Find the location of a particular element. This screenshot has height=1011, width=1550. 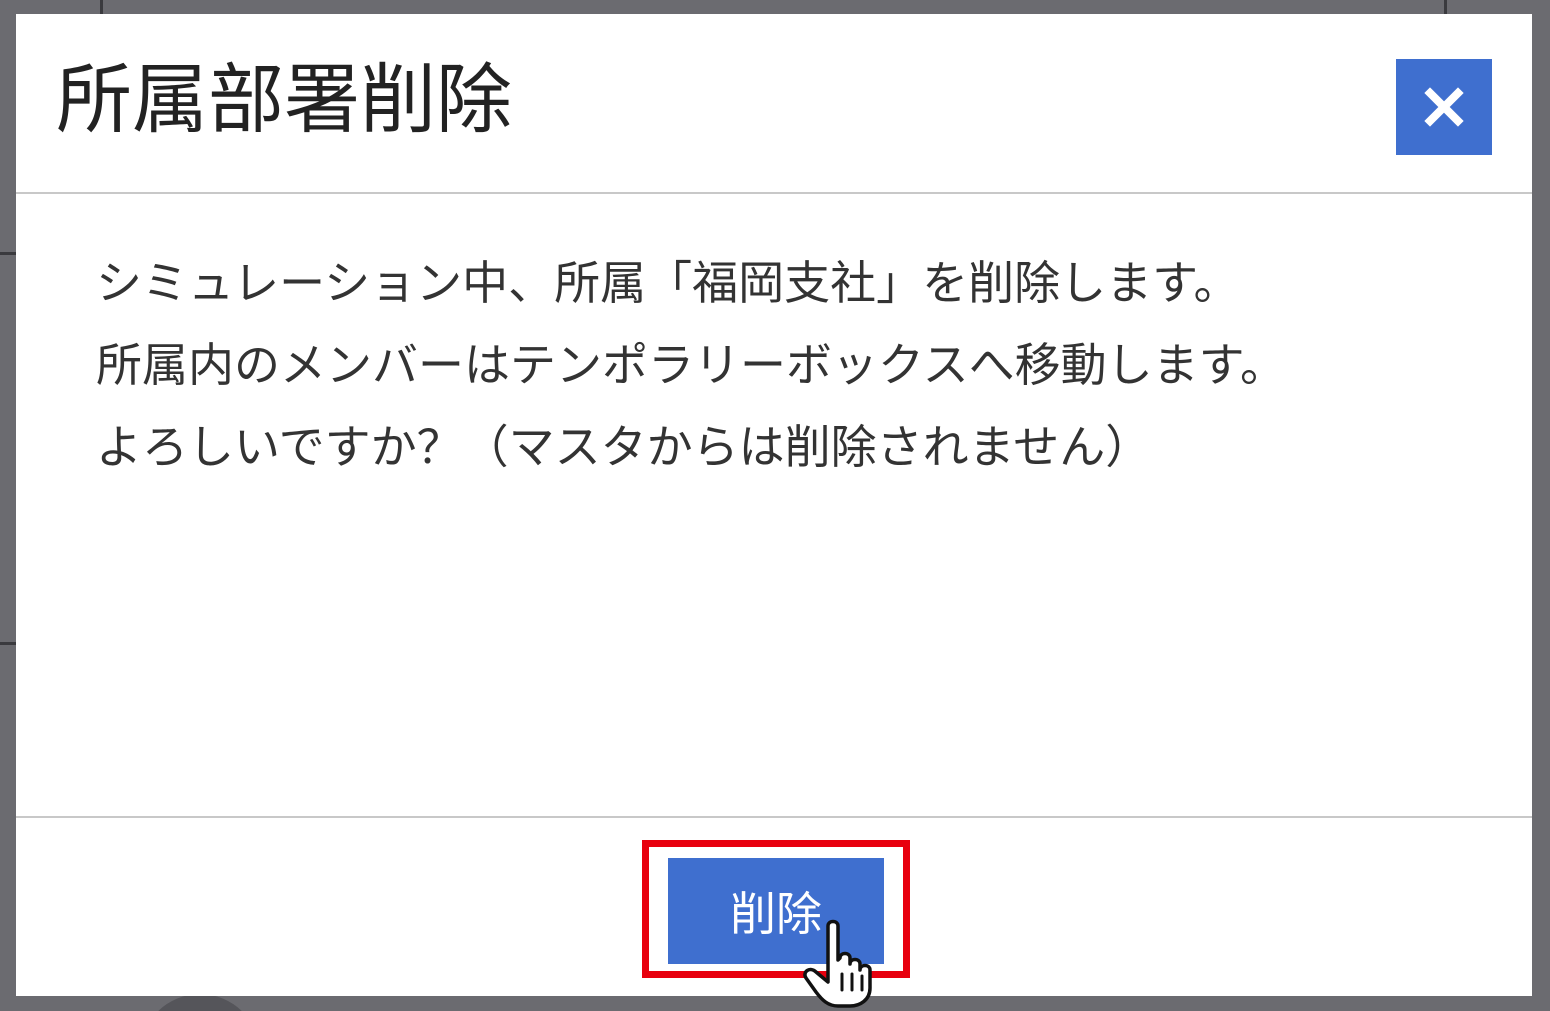

background-avatar is located at coordinates (200, 1002).